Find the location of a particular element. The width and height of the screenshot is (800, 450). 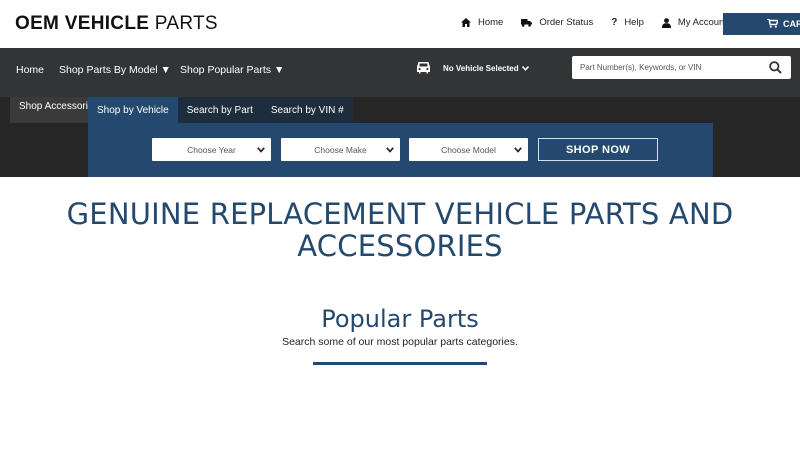

section-divider is located at coordinates (400, 363).